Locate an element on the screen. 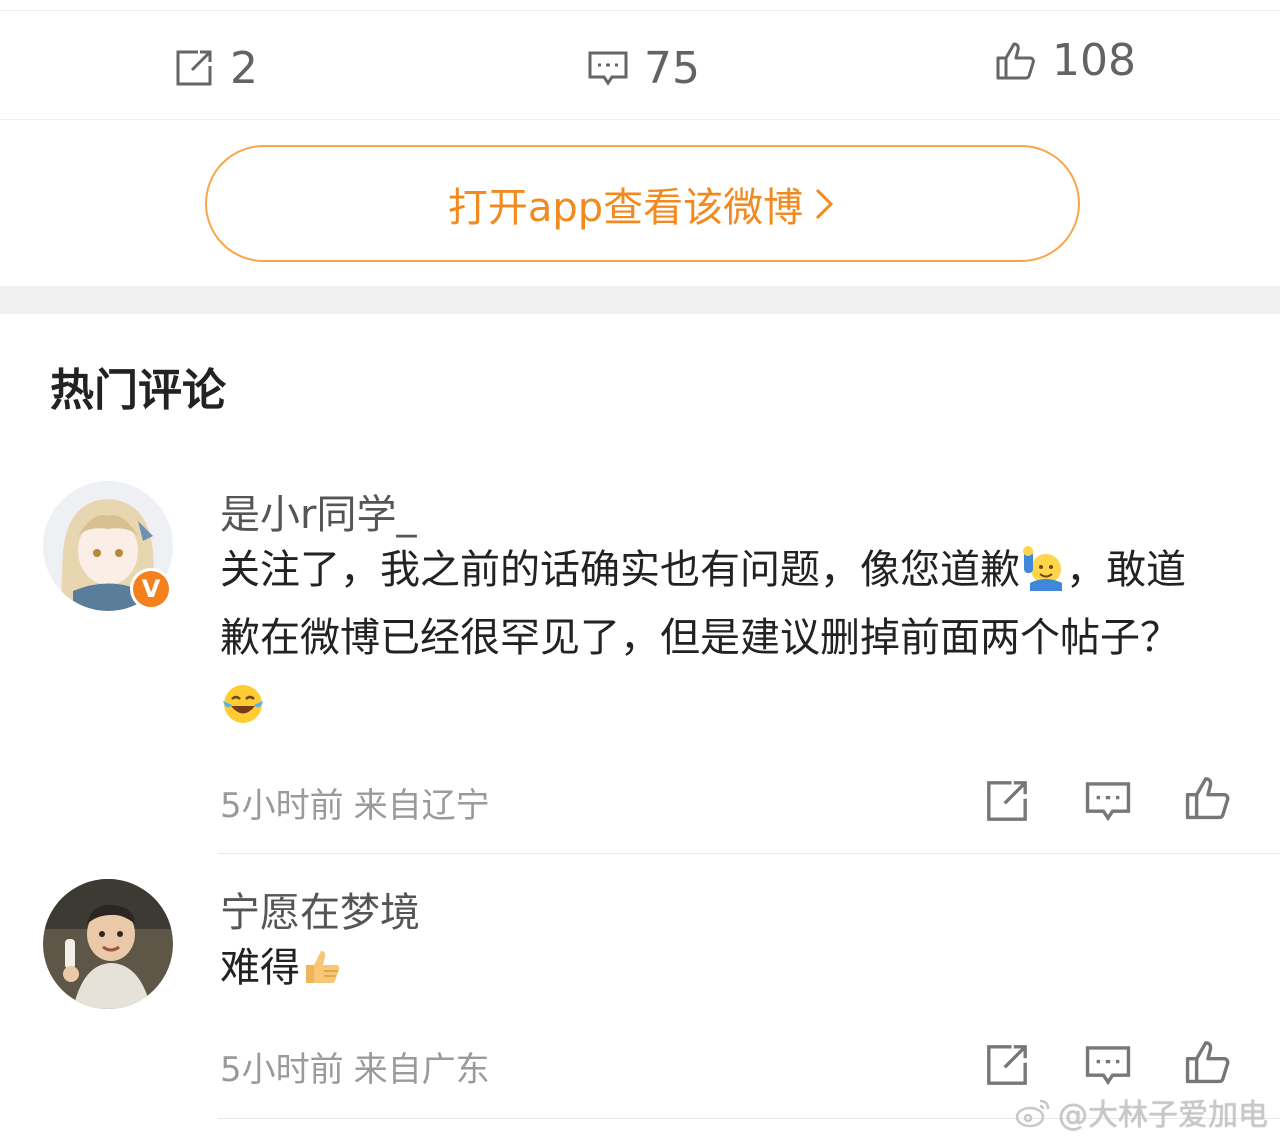 This screenshot has width=1280, height=1141. comment-count: 75 is located at coordinates (672, 68).